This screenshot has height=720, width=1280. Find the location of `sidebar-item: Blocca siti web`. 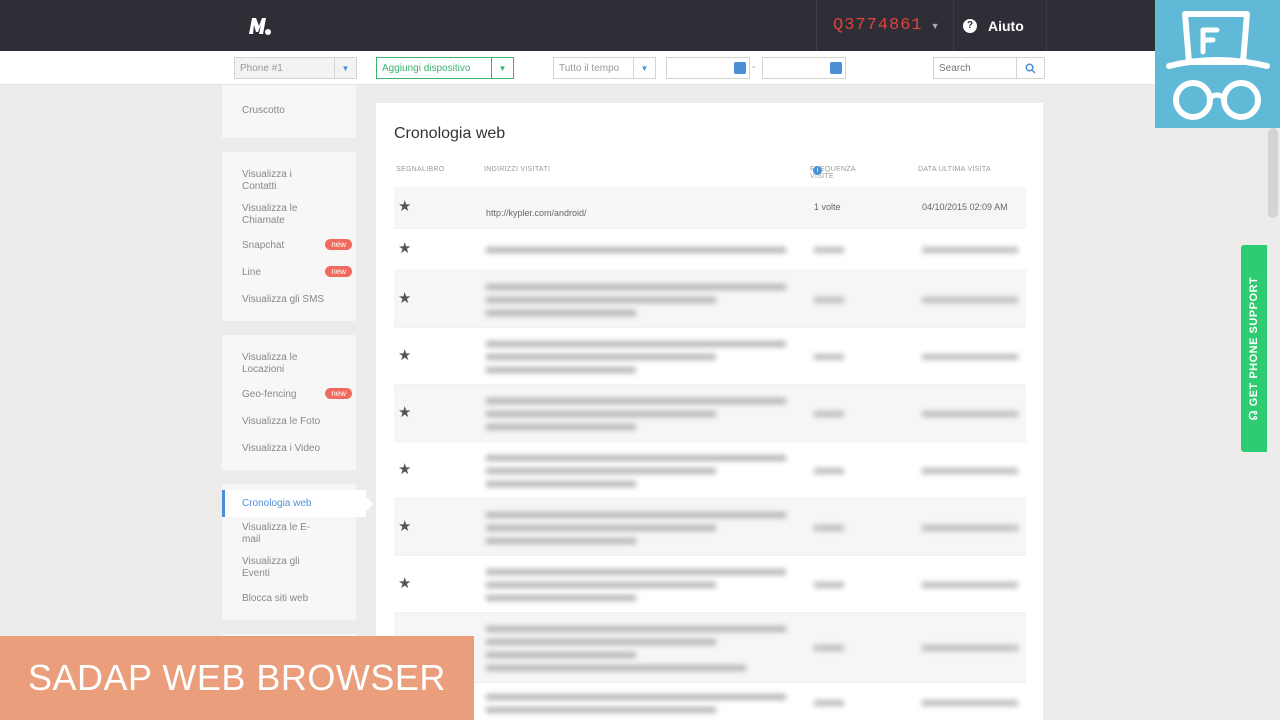

sidebar-item: Blocca siti web is located at coordinates (289, 598).